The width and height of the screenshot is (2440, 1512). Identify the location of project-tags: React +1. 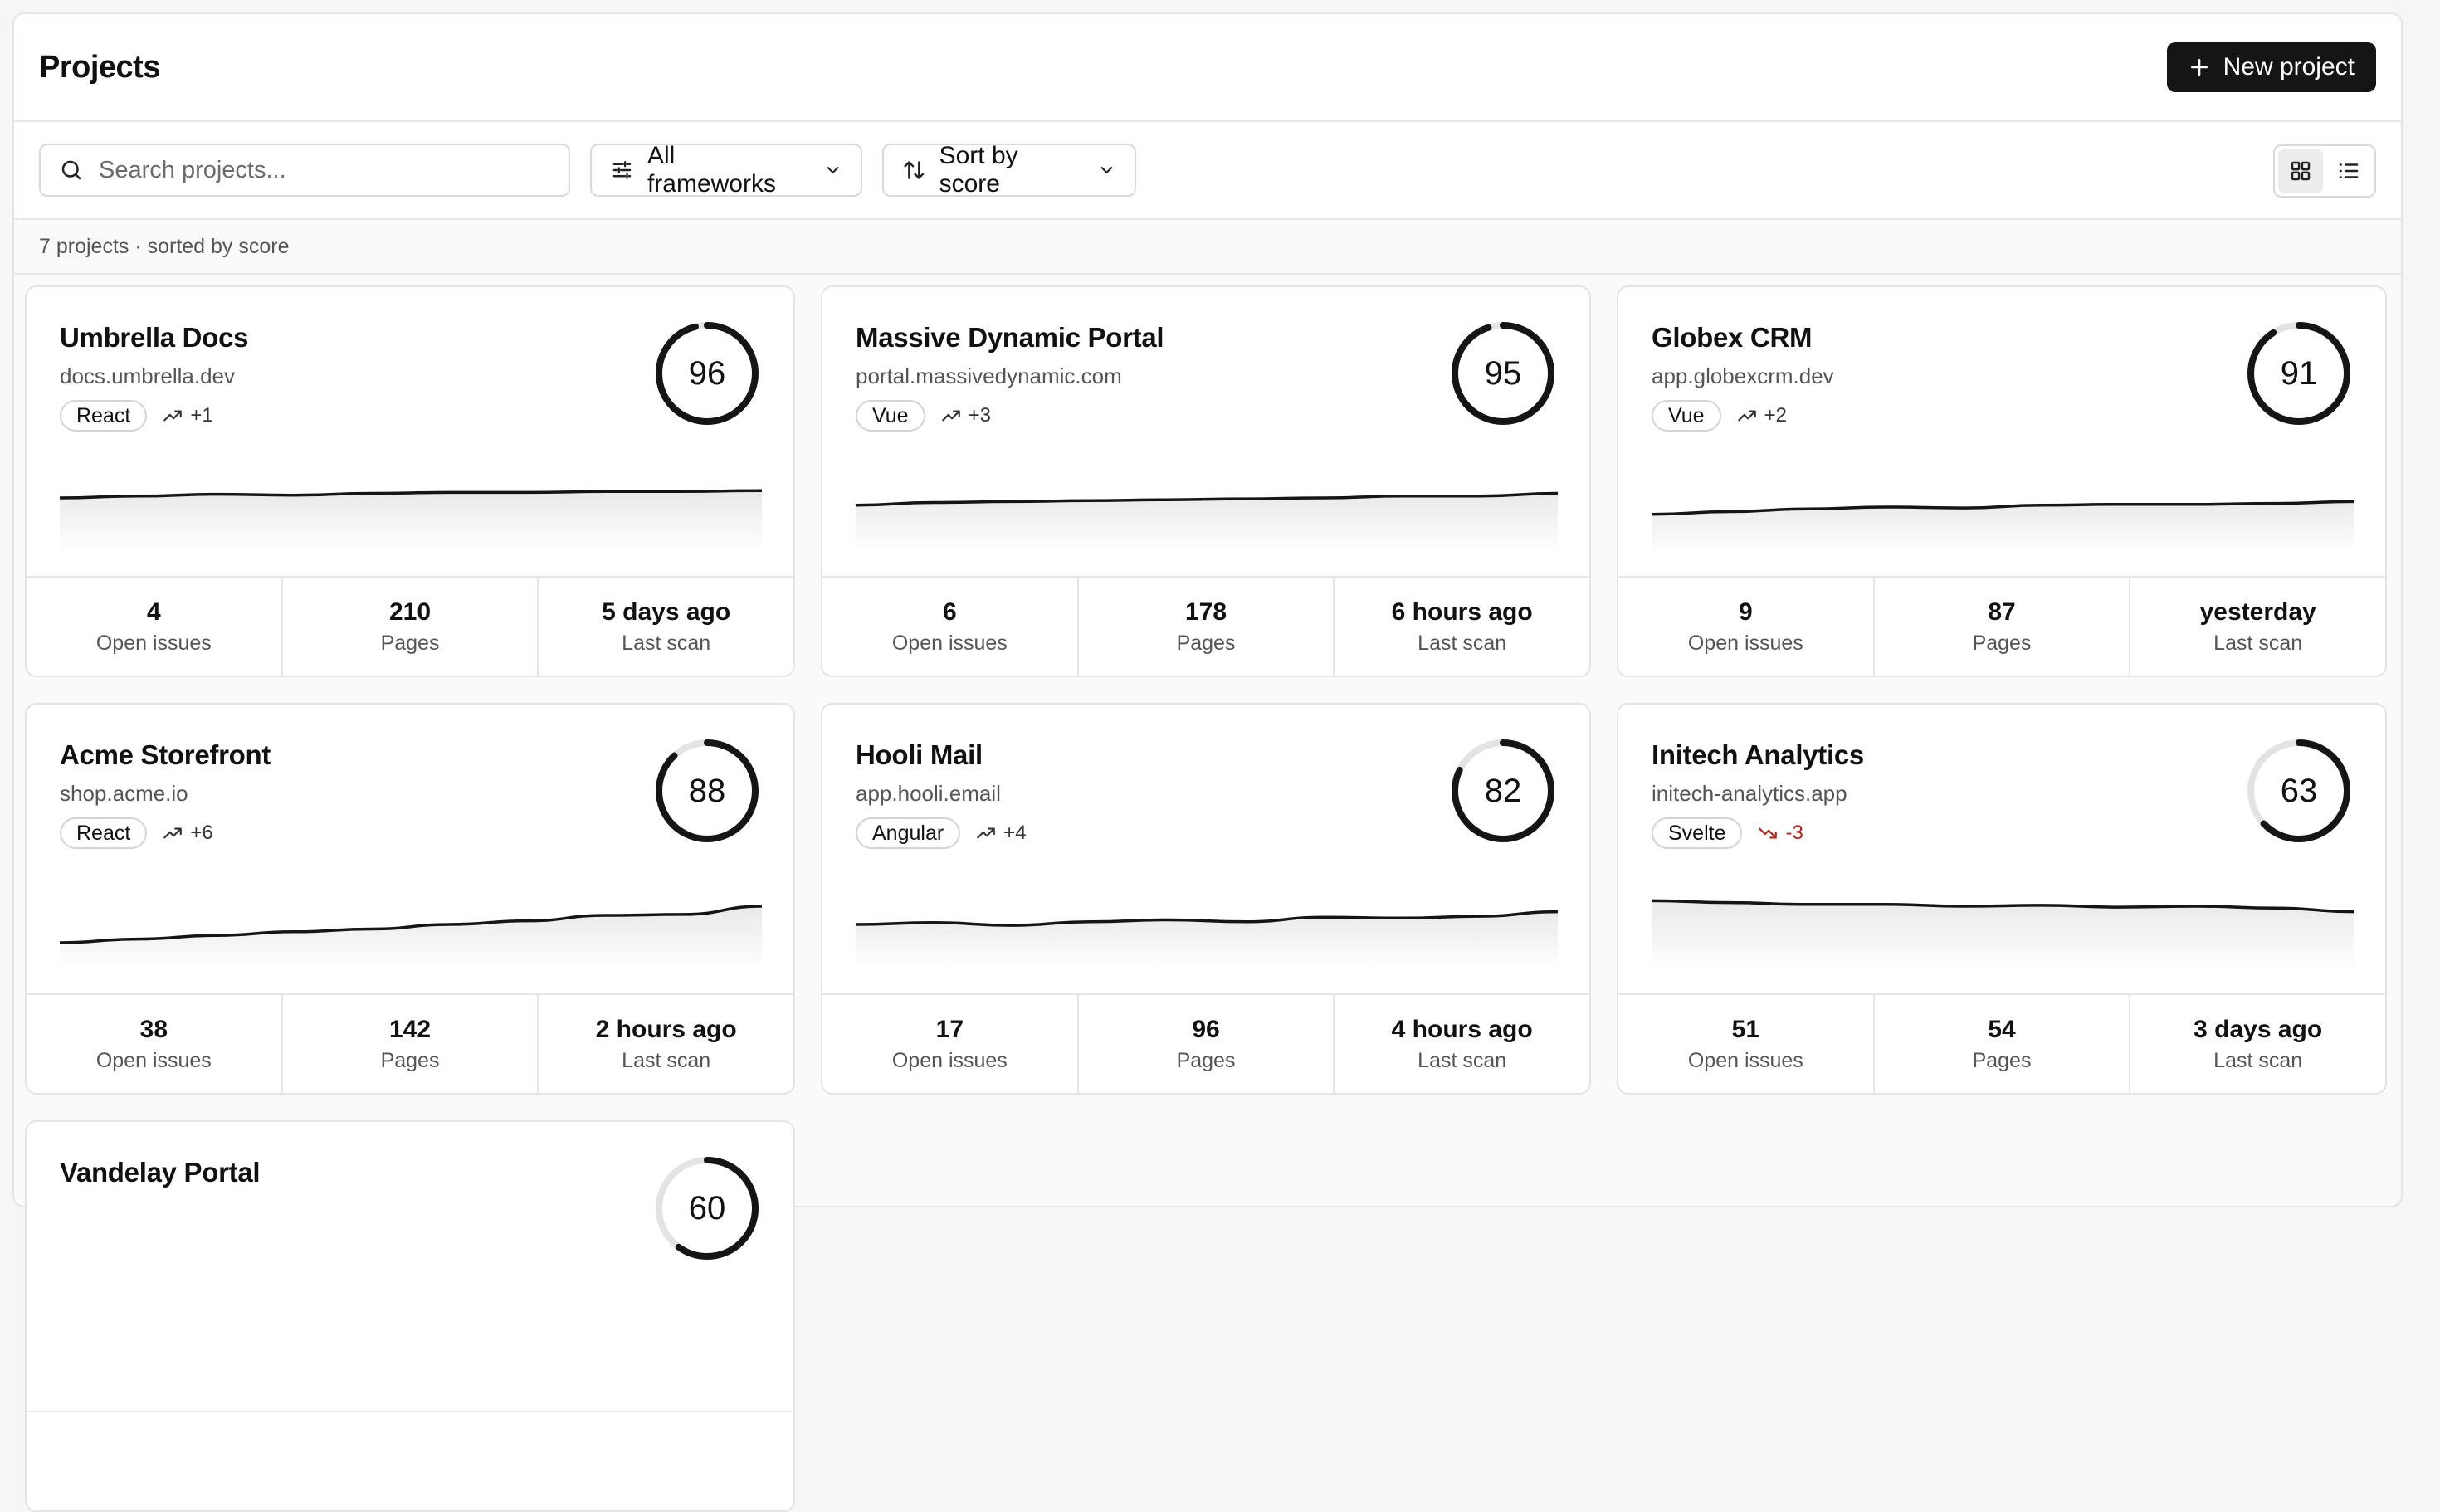
(136, 416).